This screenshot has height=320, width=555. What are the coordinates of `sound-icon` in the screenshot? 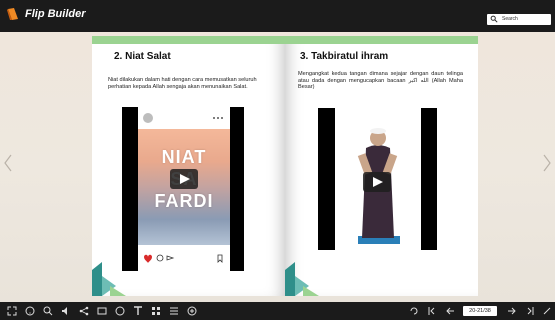 It's located at (66, 311).